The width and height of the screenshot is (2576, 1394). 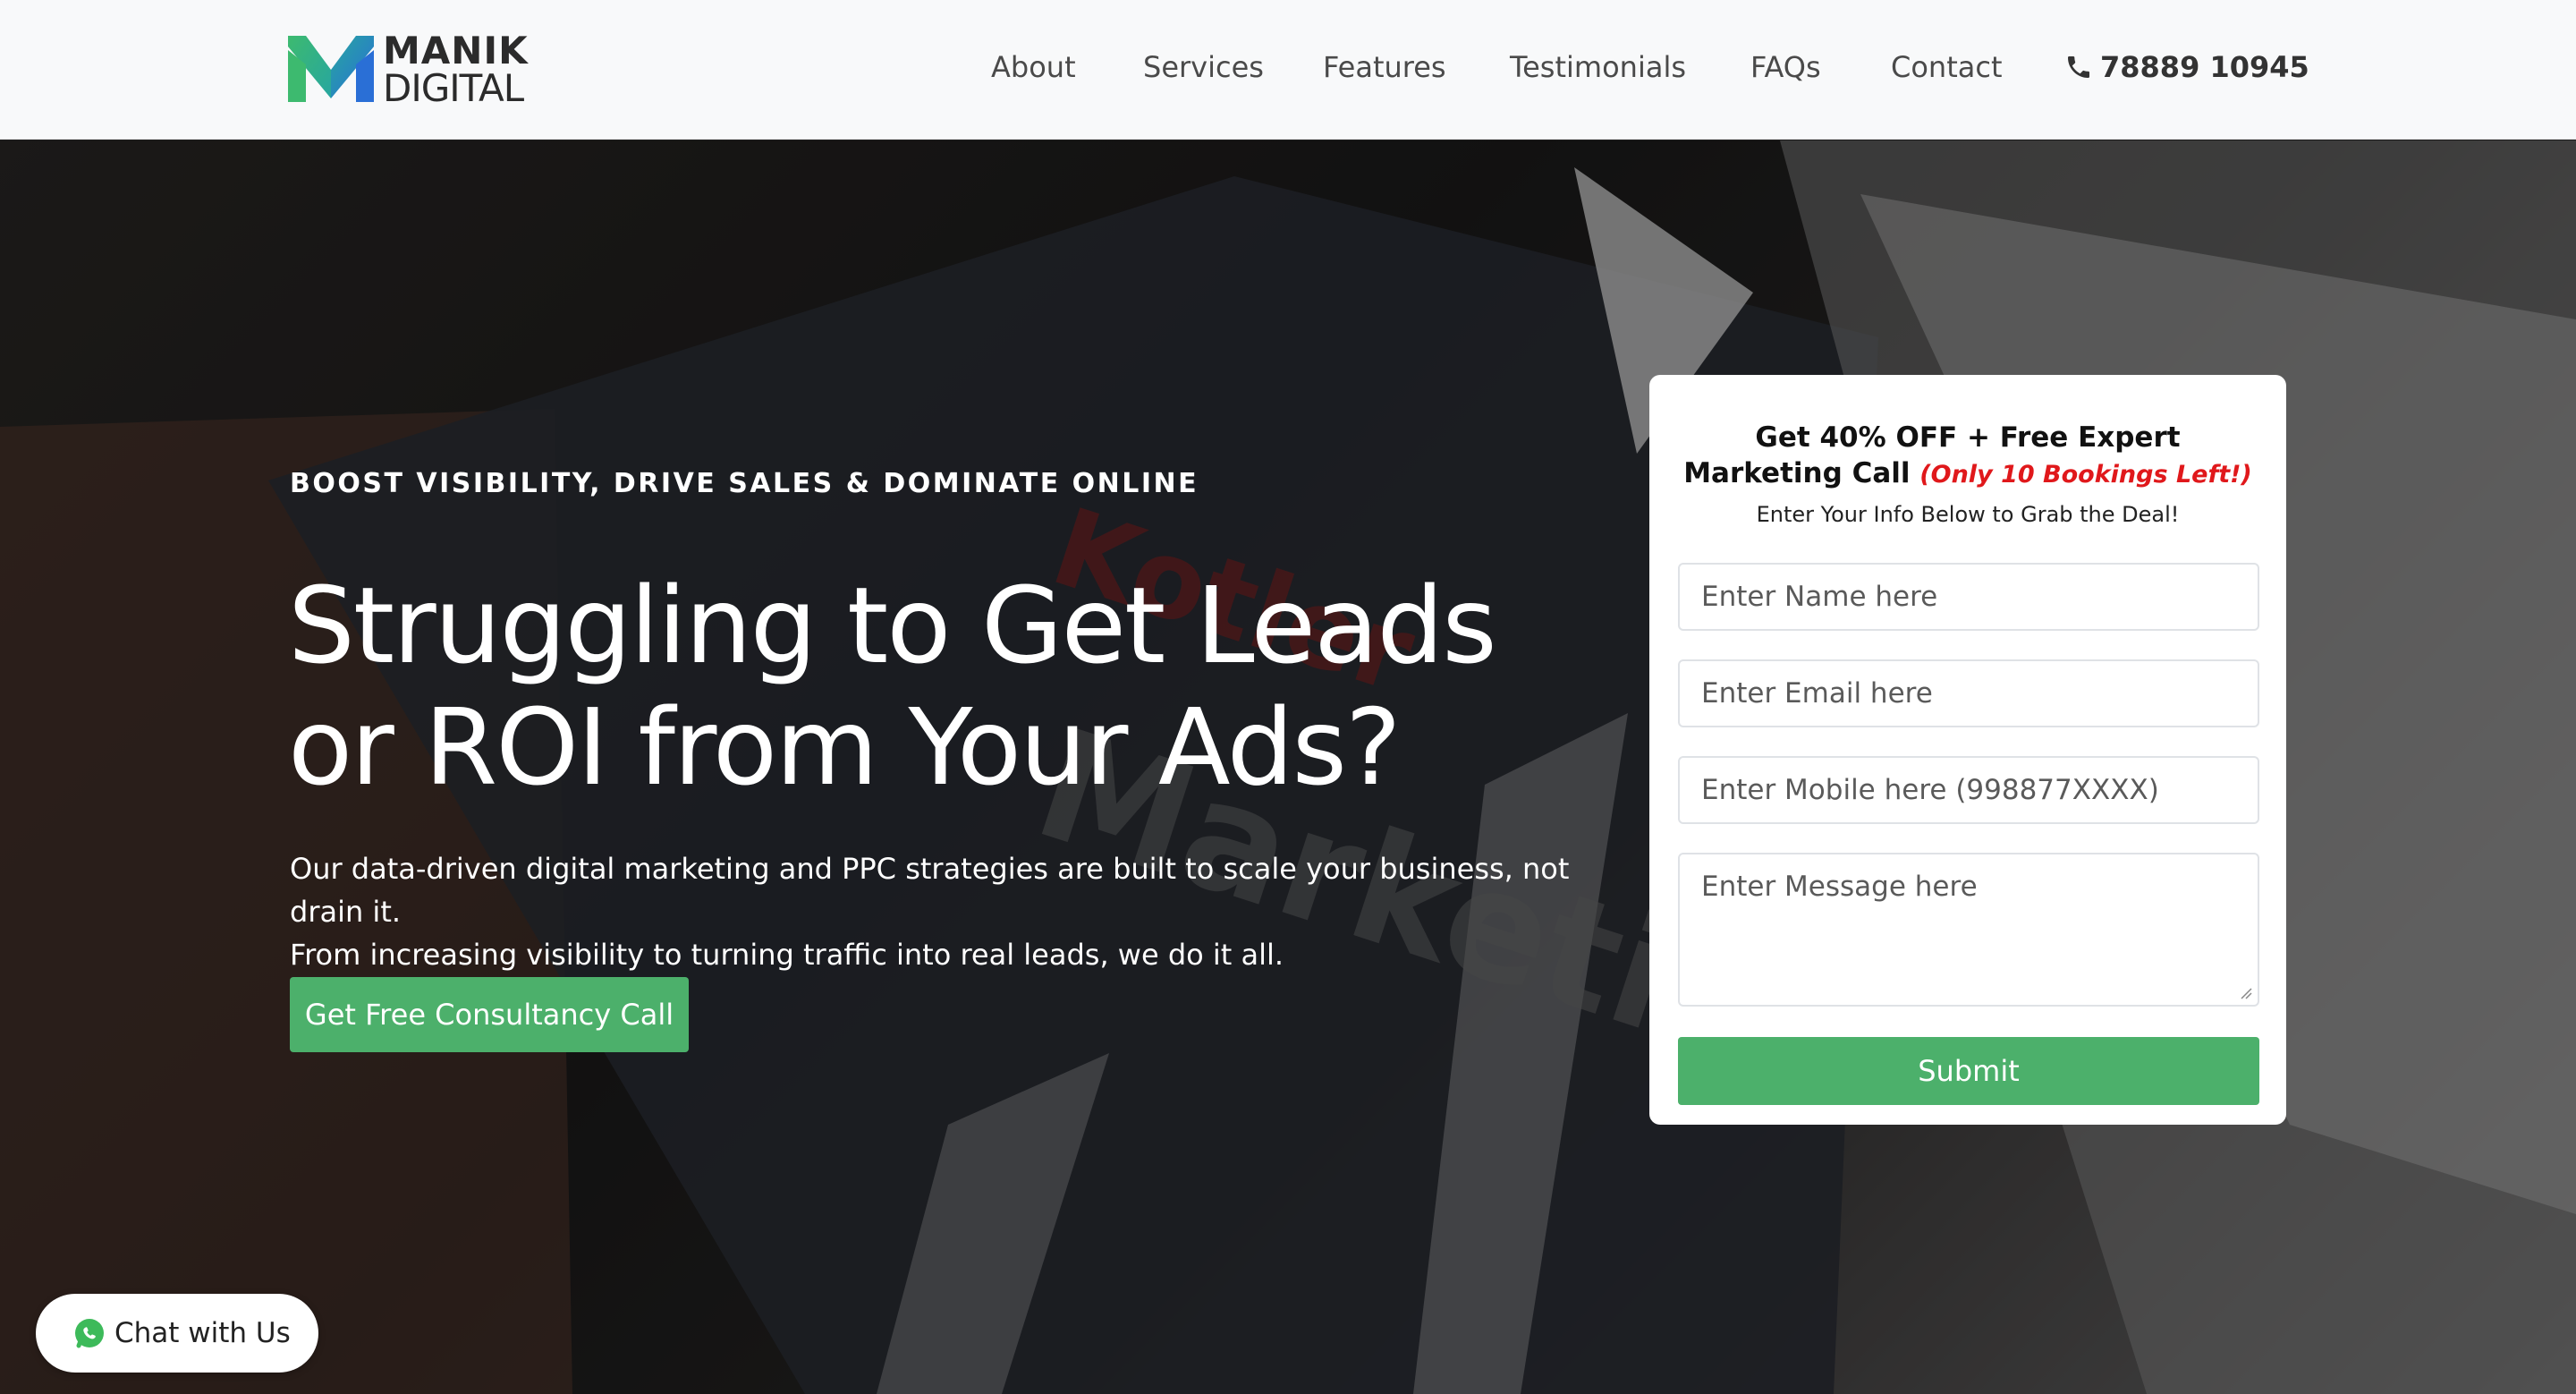 I want to click on nav-about: About, so click(x=1033, y=67).